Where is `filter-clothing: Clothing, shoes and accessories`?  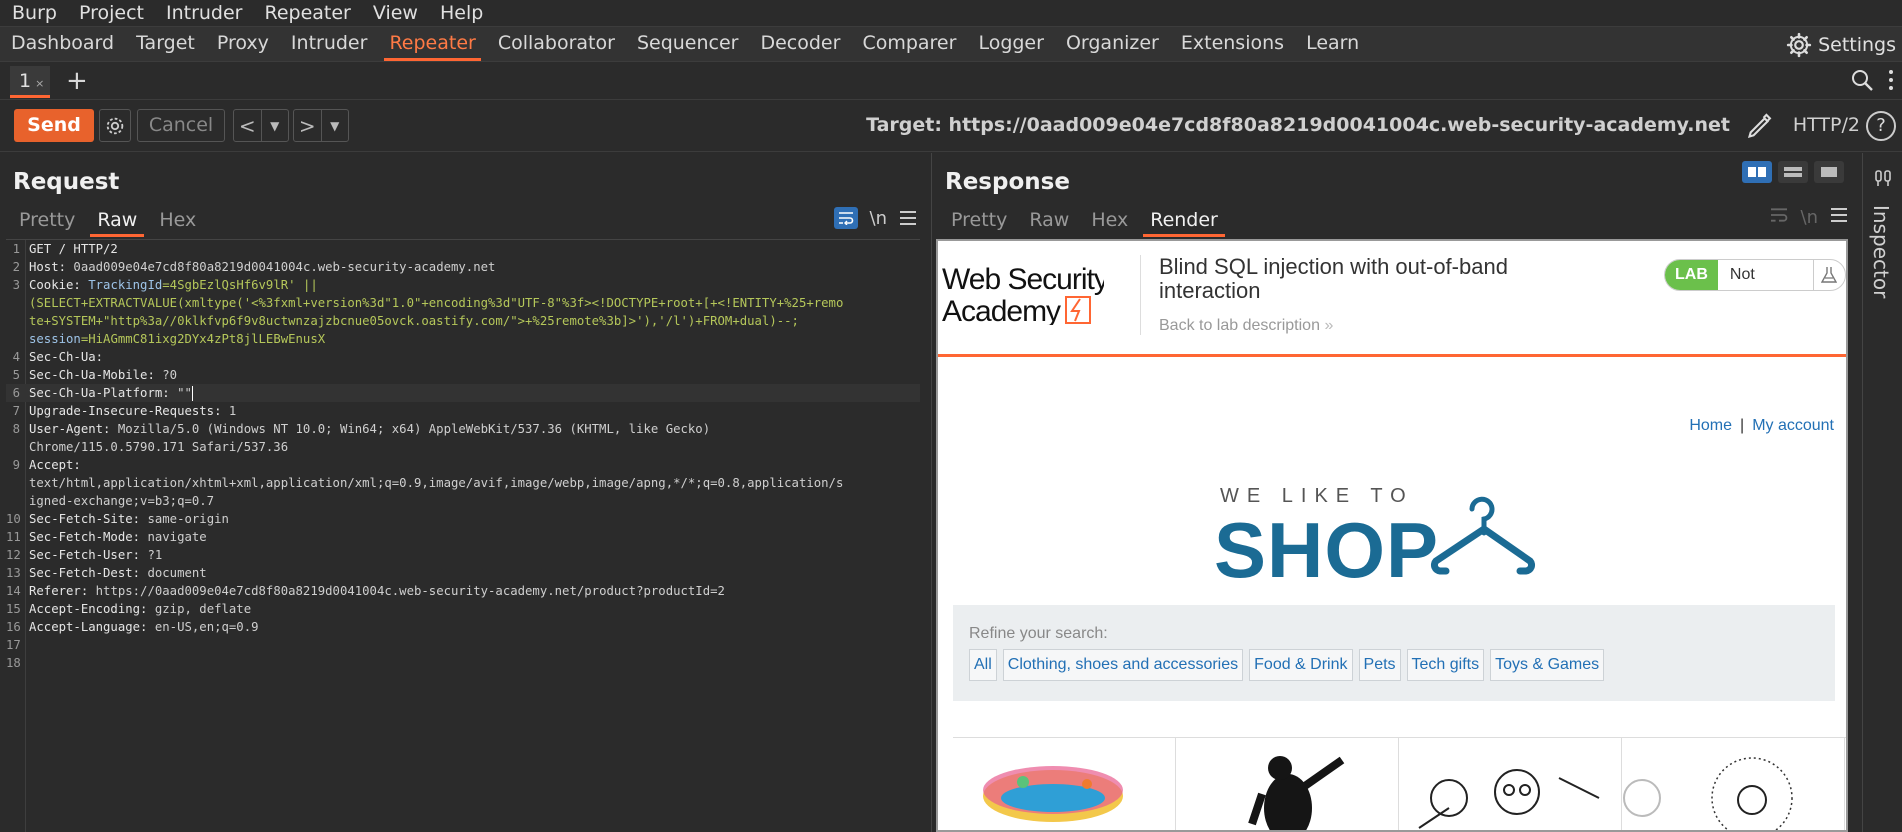 filter-clothing: Clothing, shoes and accessories is located at coordinates (1123, 665).